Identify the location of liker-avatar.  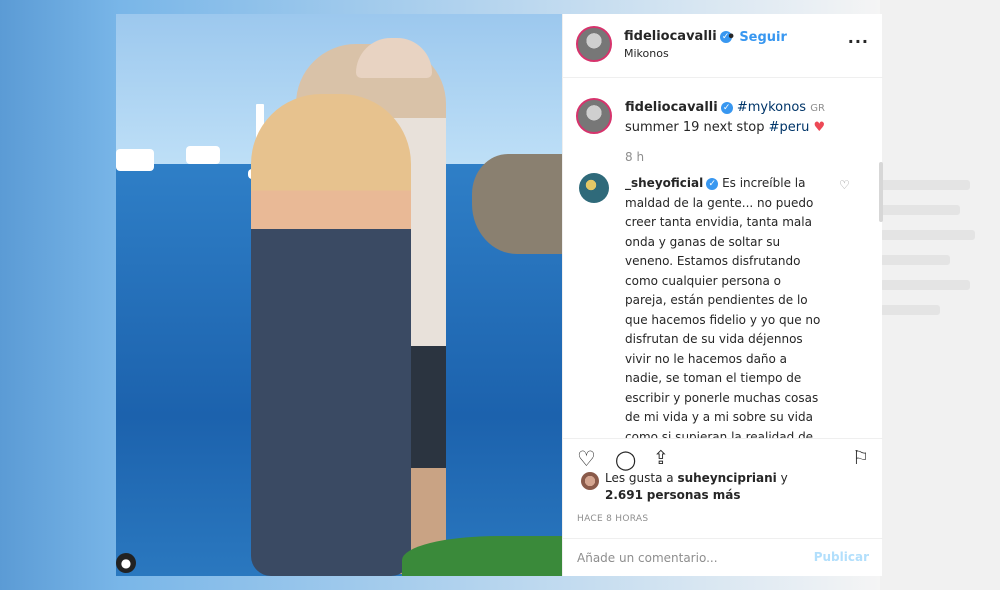
(590, 481).